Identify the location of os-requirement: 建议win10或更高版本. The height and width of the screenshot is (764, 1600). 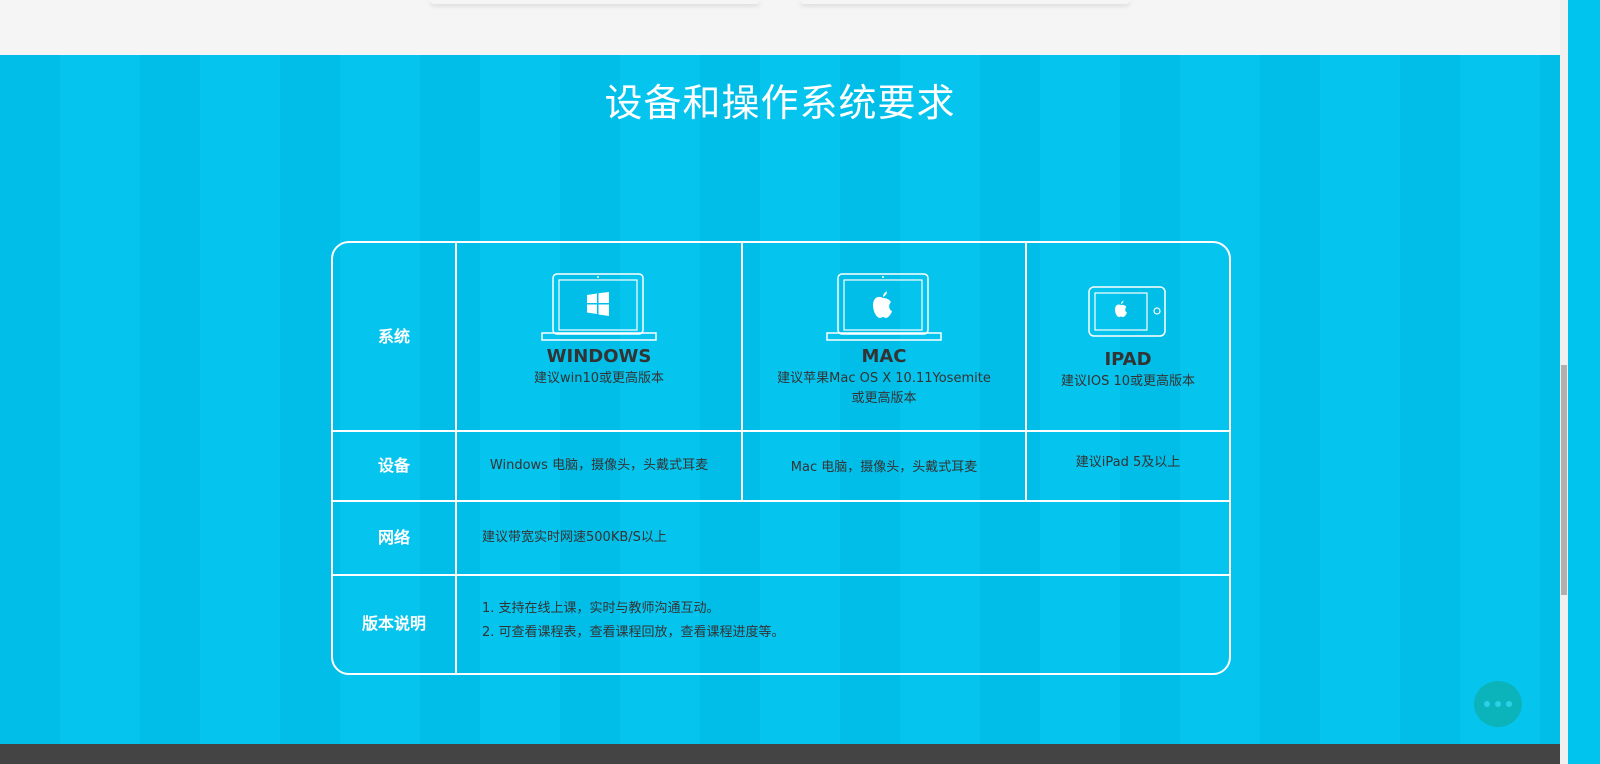
(599, 378).